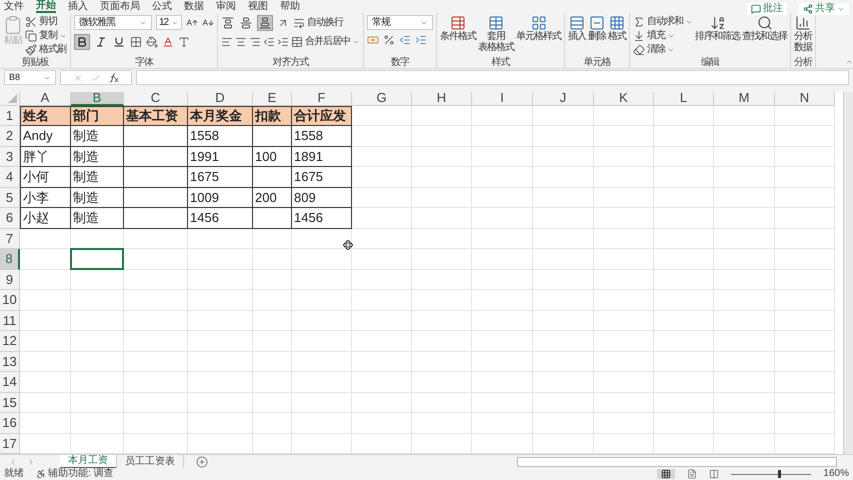  What do you see at coordinates (849, 62) in the screenshot?
I see `collapse-ribbon-icon` at bounding box center [849, 62].